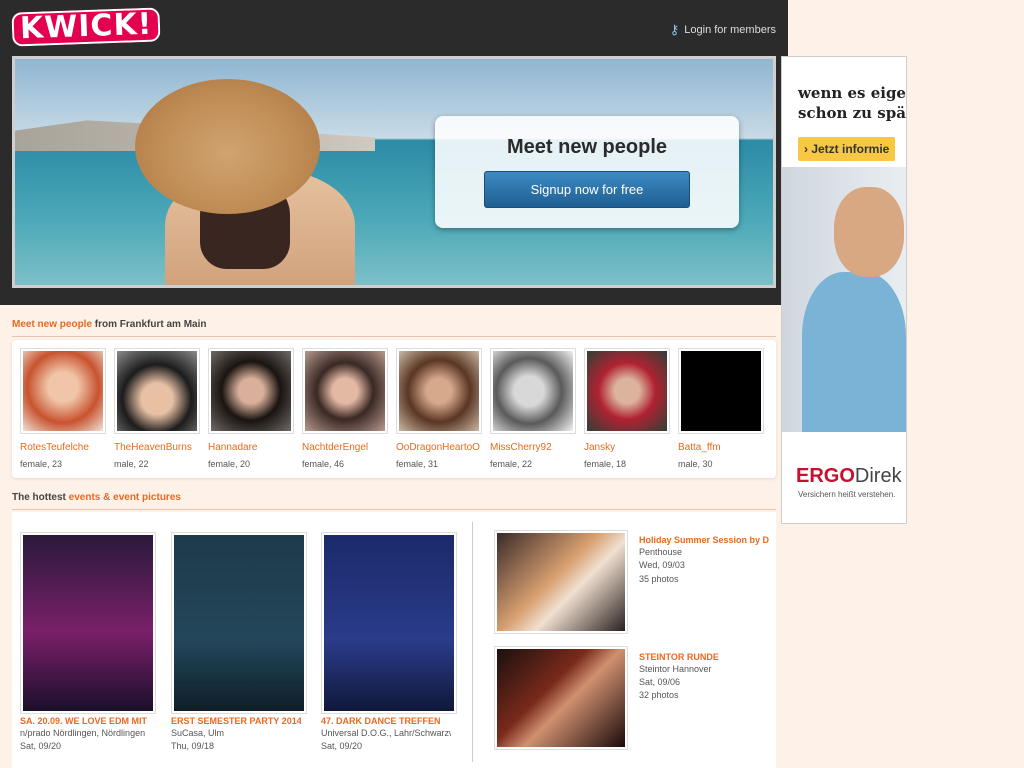  I want to click on person-info: female, 20, so click(229, 464).